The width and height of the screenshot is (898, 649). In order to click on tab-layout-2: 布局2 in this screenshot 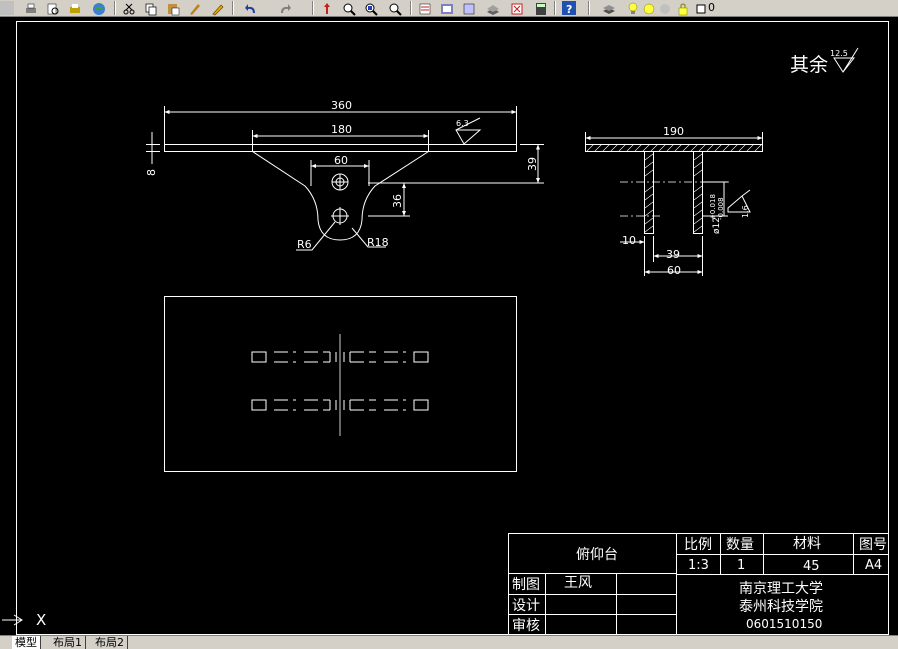, I will do `click(110, 642)`.